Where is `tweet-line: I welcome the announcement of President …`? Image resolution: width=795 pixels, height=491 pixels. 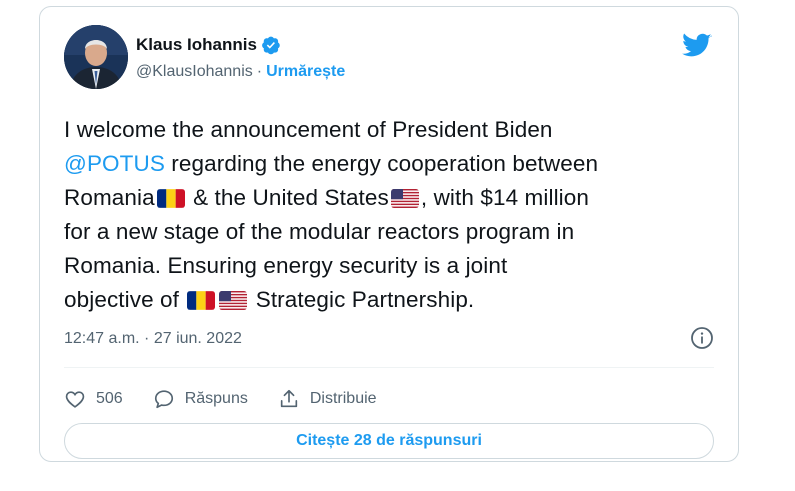 tweet-line: I welcome the announcement of President … is located at coordinates (308, 129).